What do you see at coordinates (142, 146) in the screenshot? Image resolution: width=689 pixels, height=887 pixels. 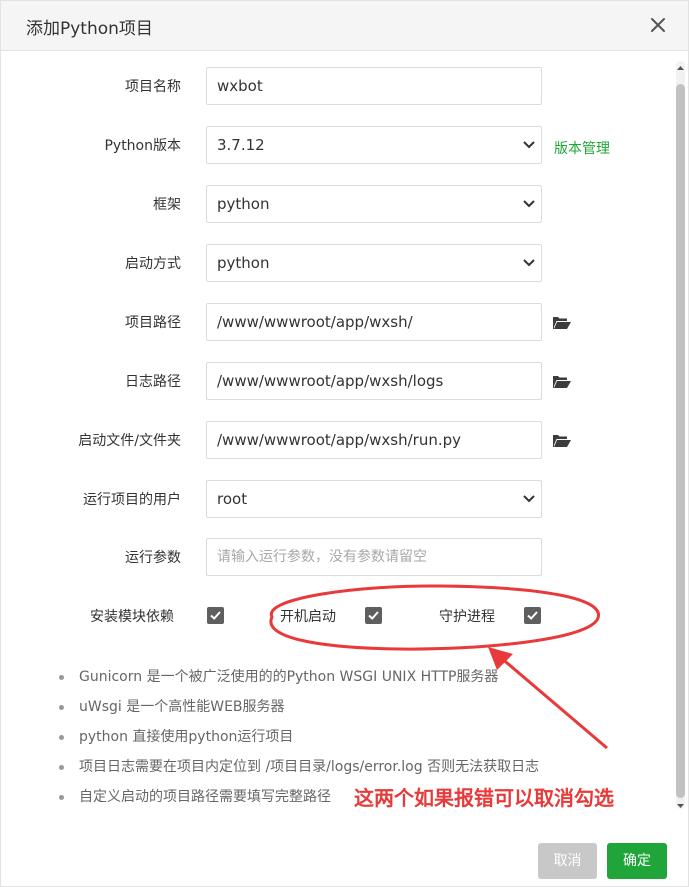 I see `python-version-label: Python版本` at bounding box center [142, 146].